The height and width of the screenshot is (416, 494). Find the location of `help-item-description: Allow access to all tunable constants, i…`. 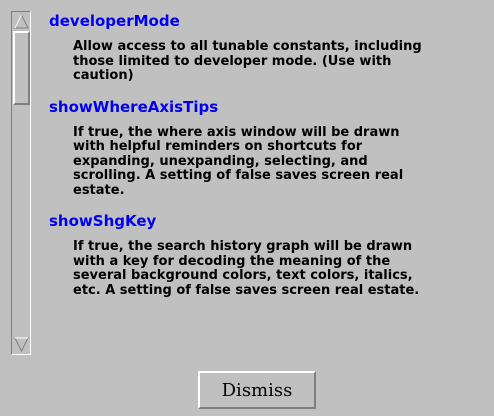

help-item-description: Allow access to all tunable constants, i… is located at coordinates (247, 61).